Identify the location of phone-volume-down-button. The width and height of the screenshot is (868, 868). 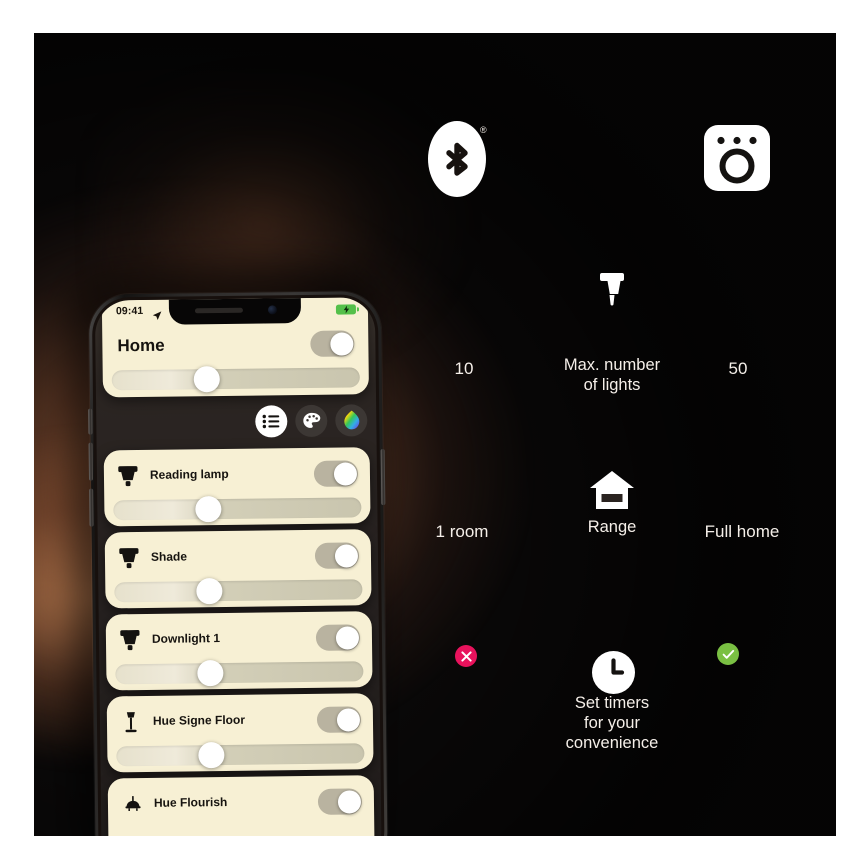
(91, 507).